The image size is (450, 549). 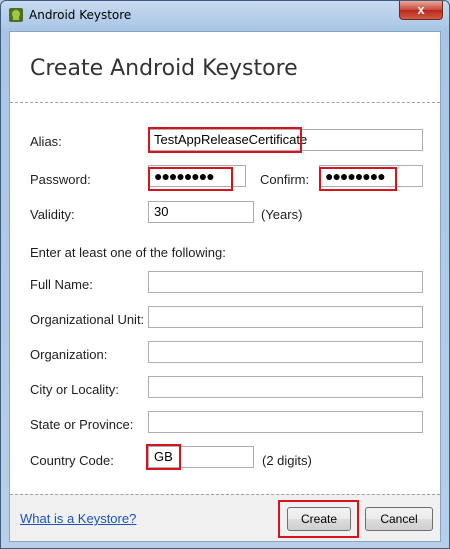 I want to click on full-name-label: Full Name:, so click(x=61, y=284).